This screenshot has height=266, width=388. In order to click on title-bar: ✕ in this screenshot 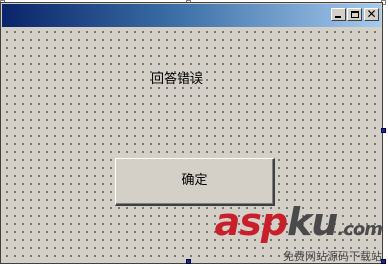, I will do `click(191, 15)`.